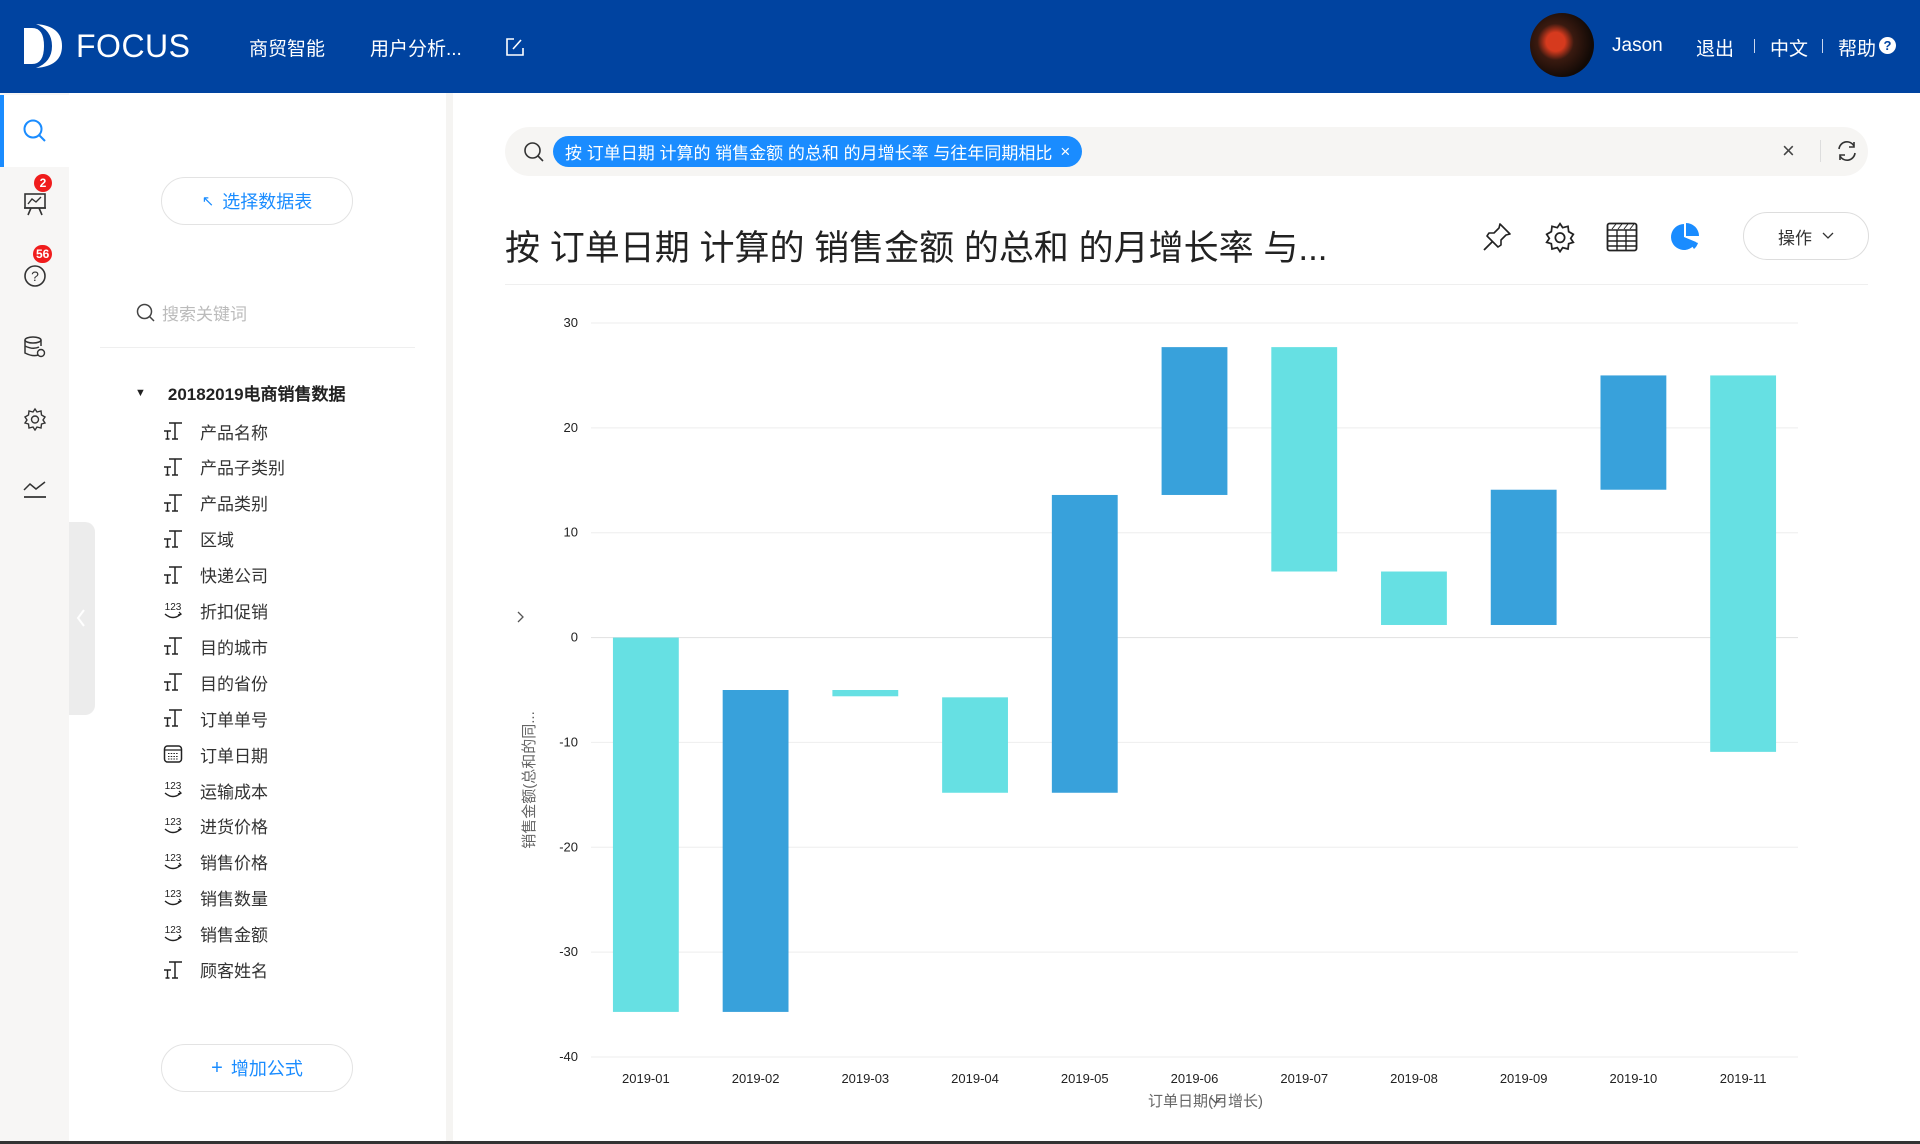 The height and width of the screenshot is (1144, 1920). What do you see at coordinates (1887, 45) in the screenshot?
I see `help-icon: ?` at bounding box center [1887, 45].